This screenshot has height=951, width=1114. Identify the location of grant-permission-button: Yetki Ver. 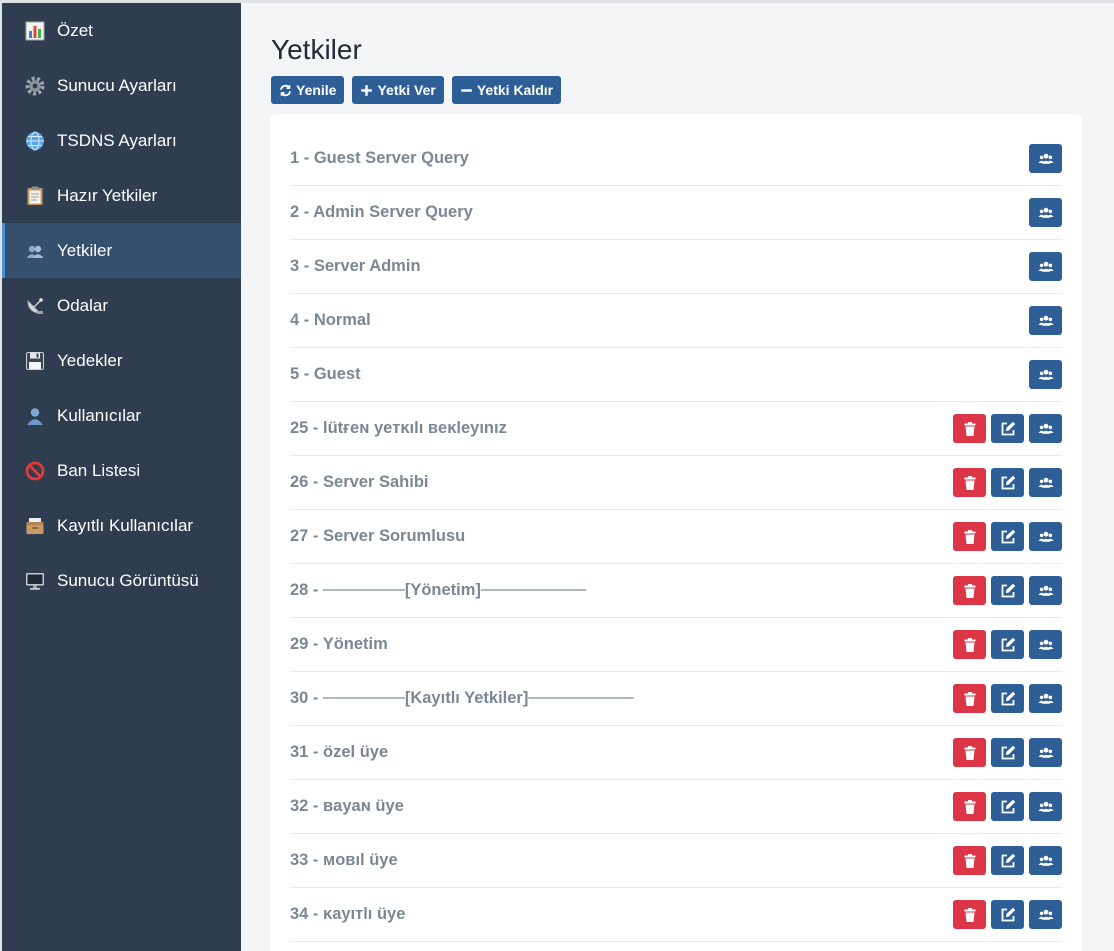
(398, 90).